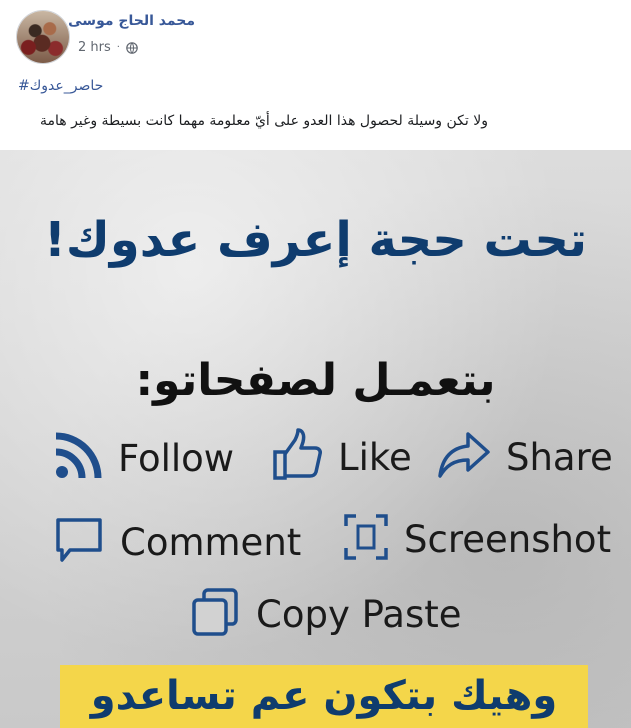  What do you see at coordinates (211, 542) in the screenshot?
I see `action-label: Comment` at bounding box center [211, 542].